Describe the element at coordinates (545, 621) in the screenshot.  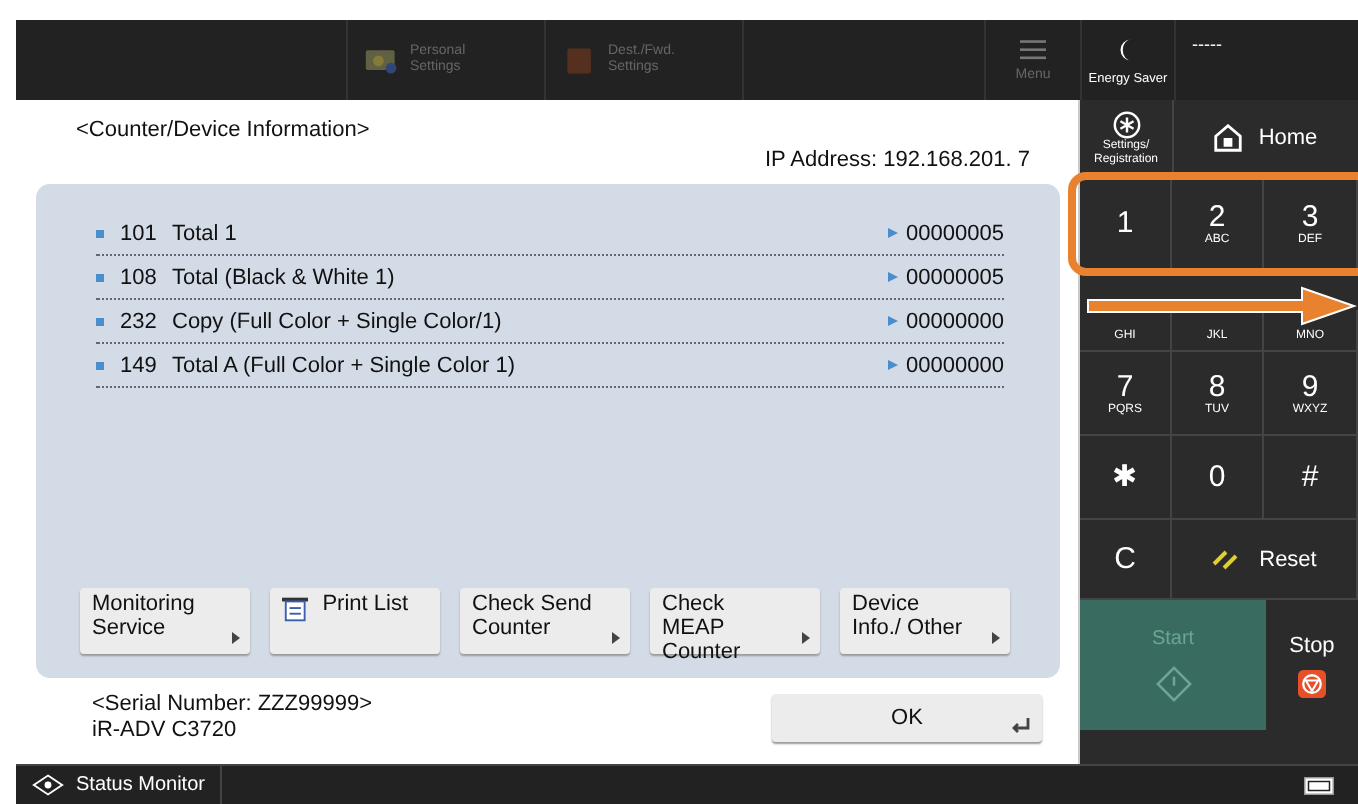
I see `panel-button: Check Send Counter` at that location.